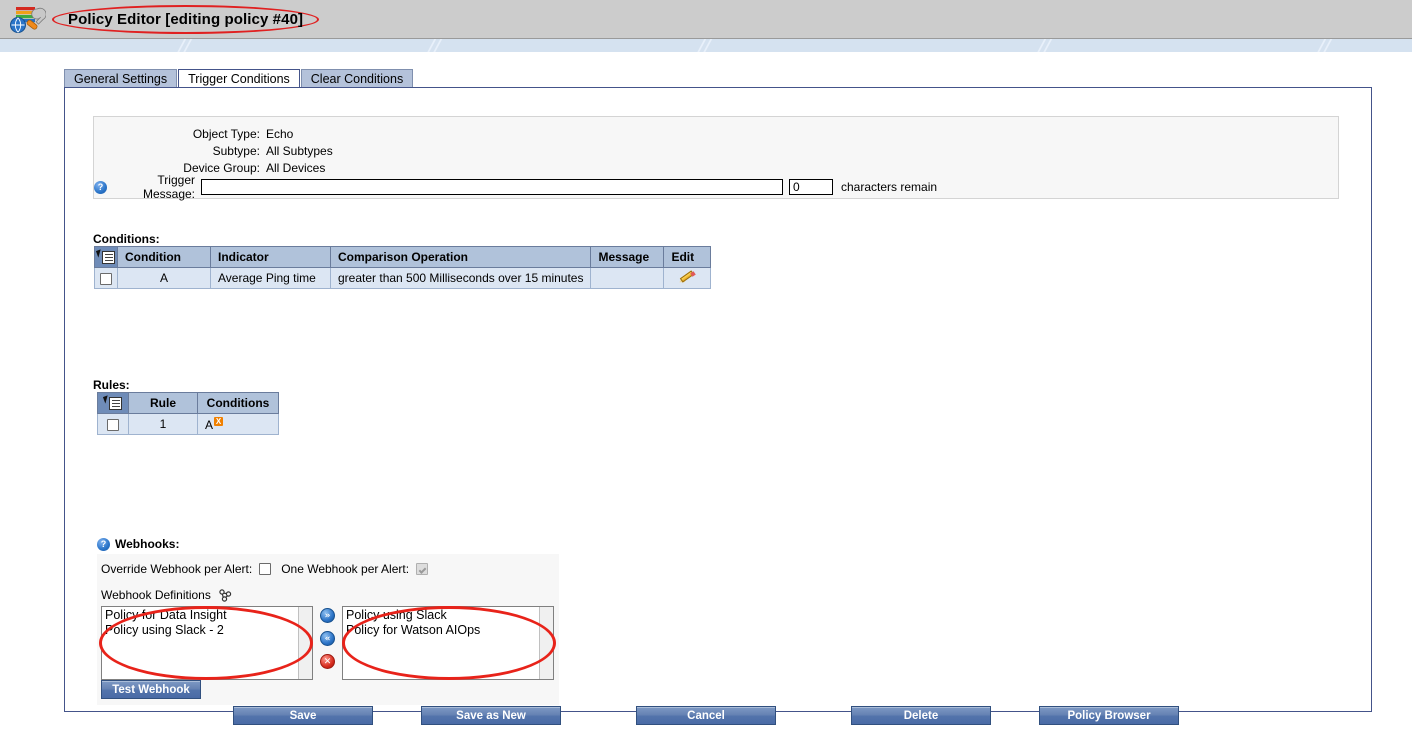 The height and width of the screenshot is (736, 1412). I want to click on webhook-definitions-header: Webhook Definitions, so click(166, 595).